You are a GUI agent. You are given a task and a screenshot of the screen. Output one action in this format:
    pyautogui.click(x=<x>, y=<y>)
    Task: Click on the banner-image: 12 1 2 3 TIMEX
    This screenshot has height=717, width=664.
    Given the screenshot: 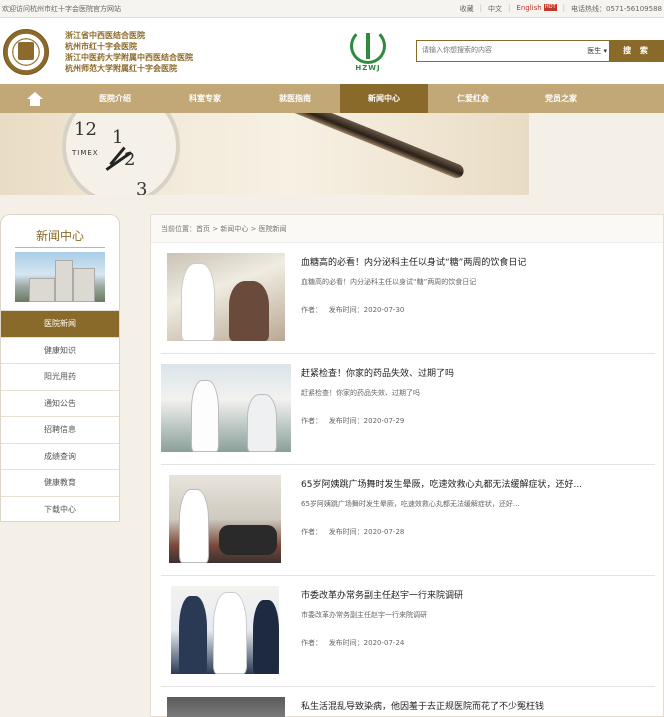 What is the action you would take?
    pyautogui.click(x=264, y=154)
    